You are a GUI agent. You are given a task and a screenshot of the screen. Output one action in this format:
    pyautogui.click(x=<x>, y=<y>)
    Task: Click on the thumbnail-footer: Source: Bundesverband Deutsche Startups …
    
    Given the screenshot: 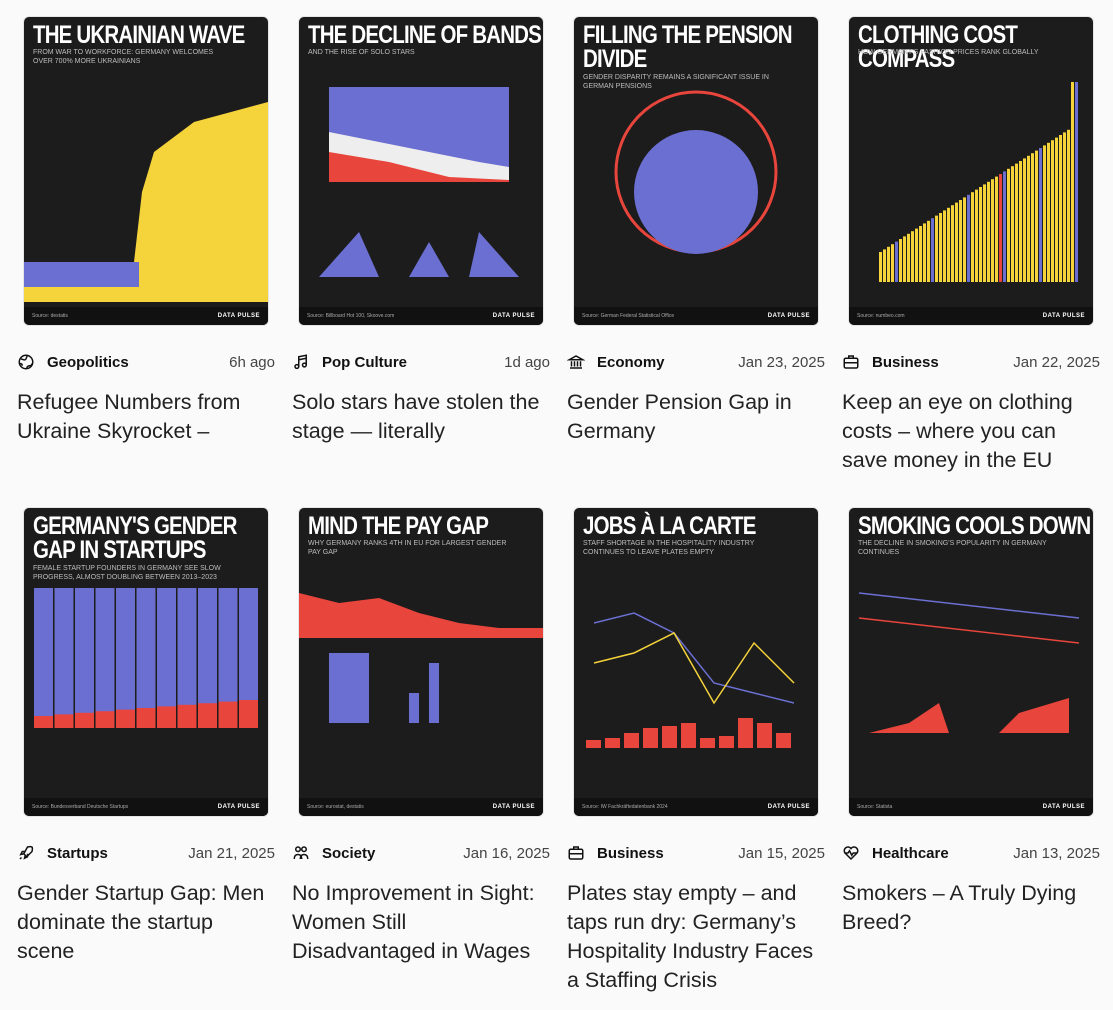 What is the action you would take?
    pyautogui.click(x=146, y=807)
    